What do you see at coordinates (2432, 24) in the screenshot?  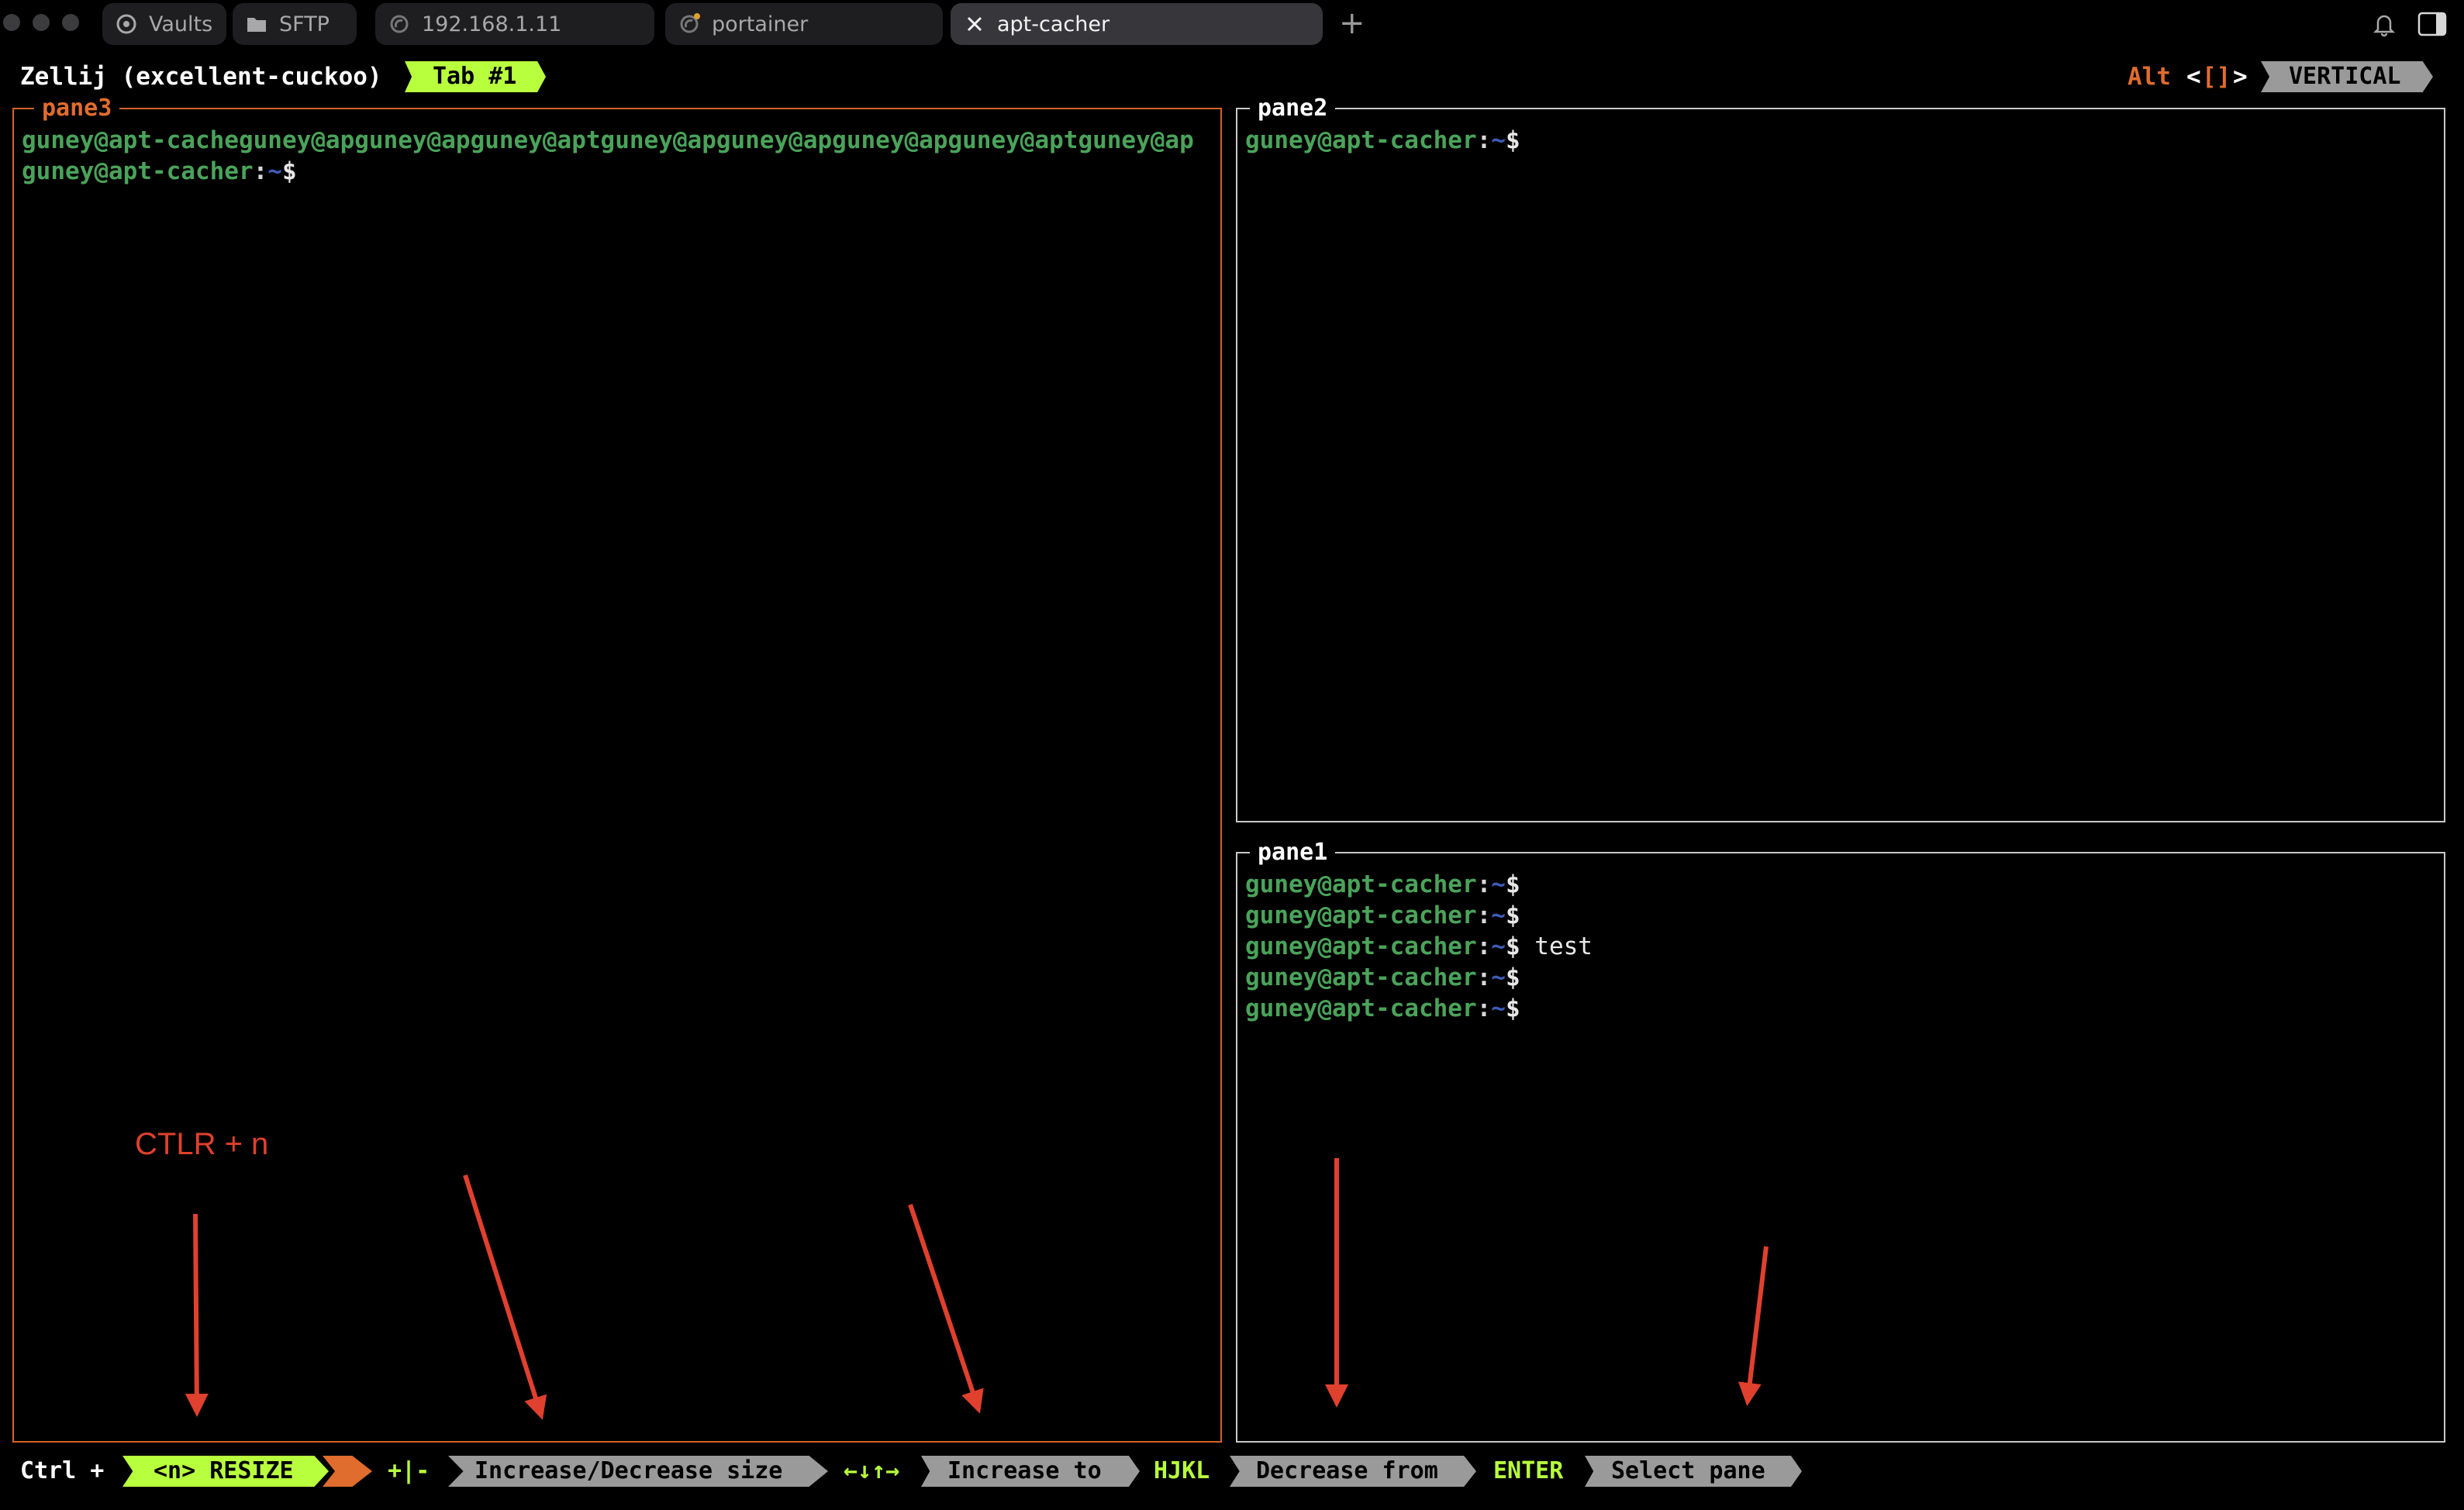 I see `sidebar-toggle-icon` at bounding box center [2432, 24].